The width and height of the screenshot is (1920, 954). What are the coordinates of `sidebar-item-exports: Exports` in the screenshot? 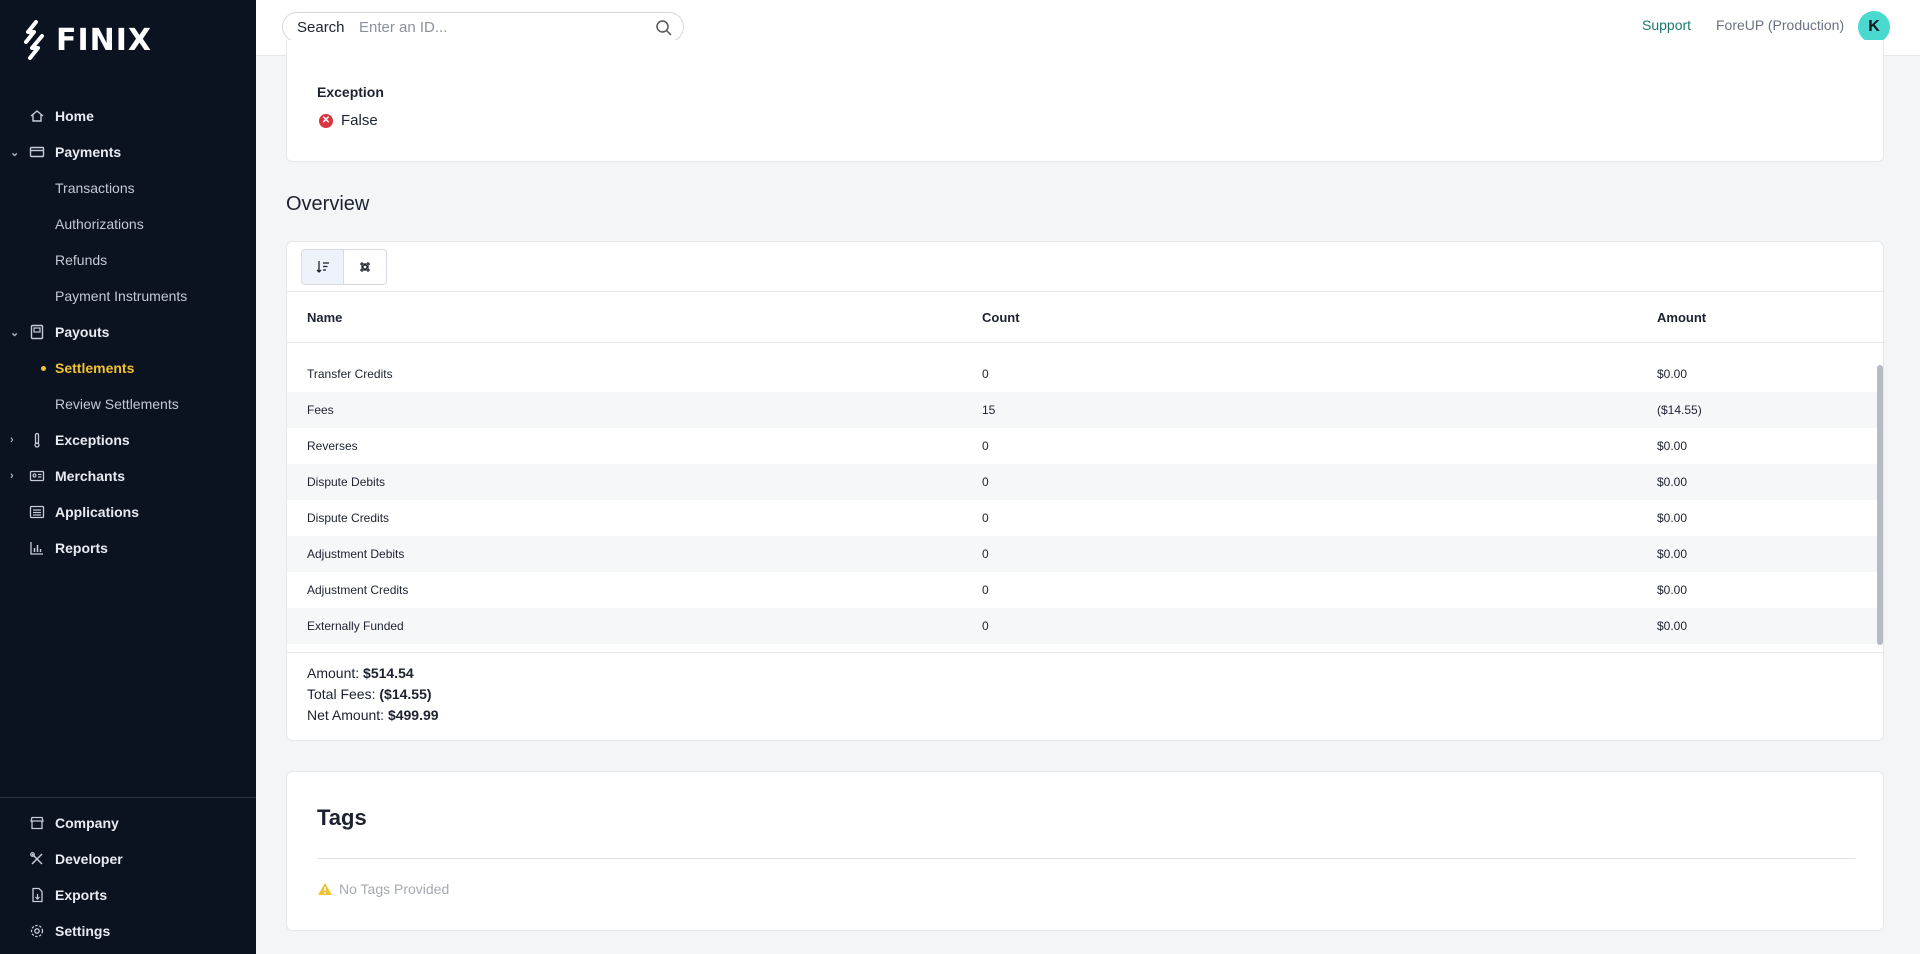 It's located at (128, 895).